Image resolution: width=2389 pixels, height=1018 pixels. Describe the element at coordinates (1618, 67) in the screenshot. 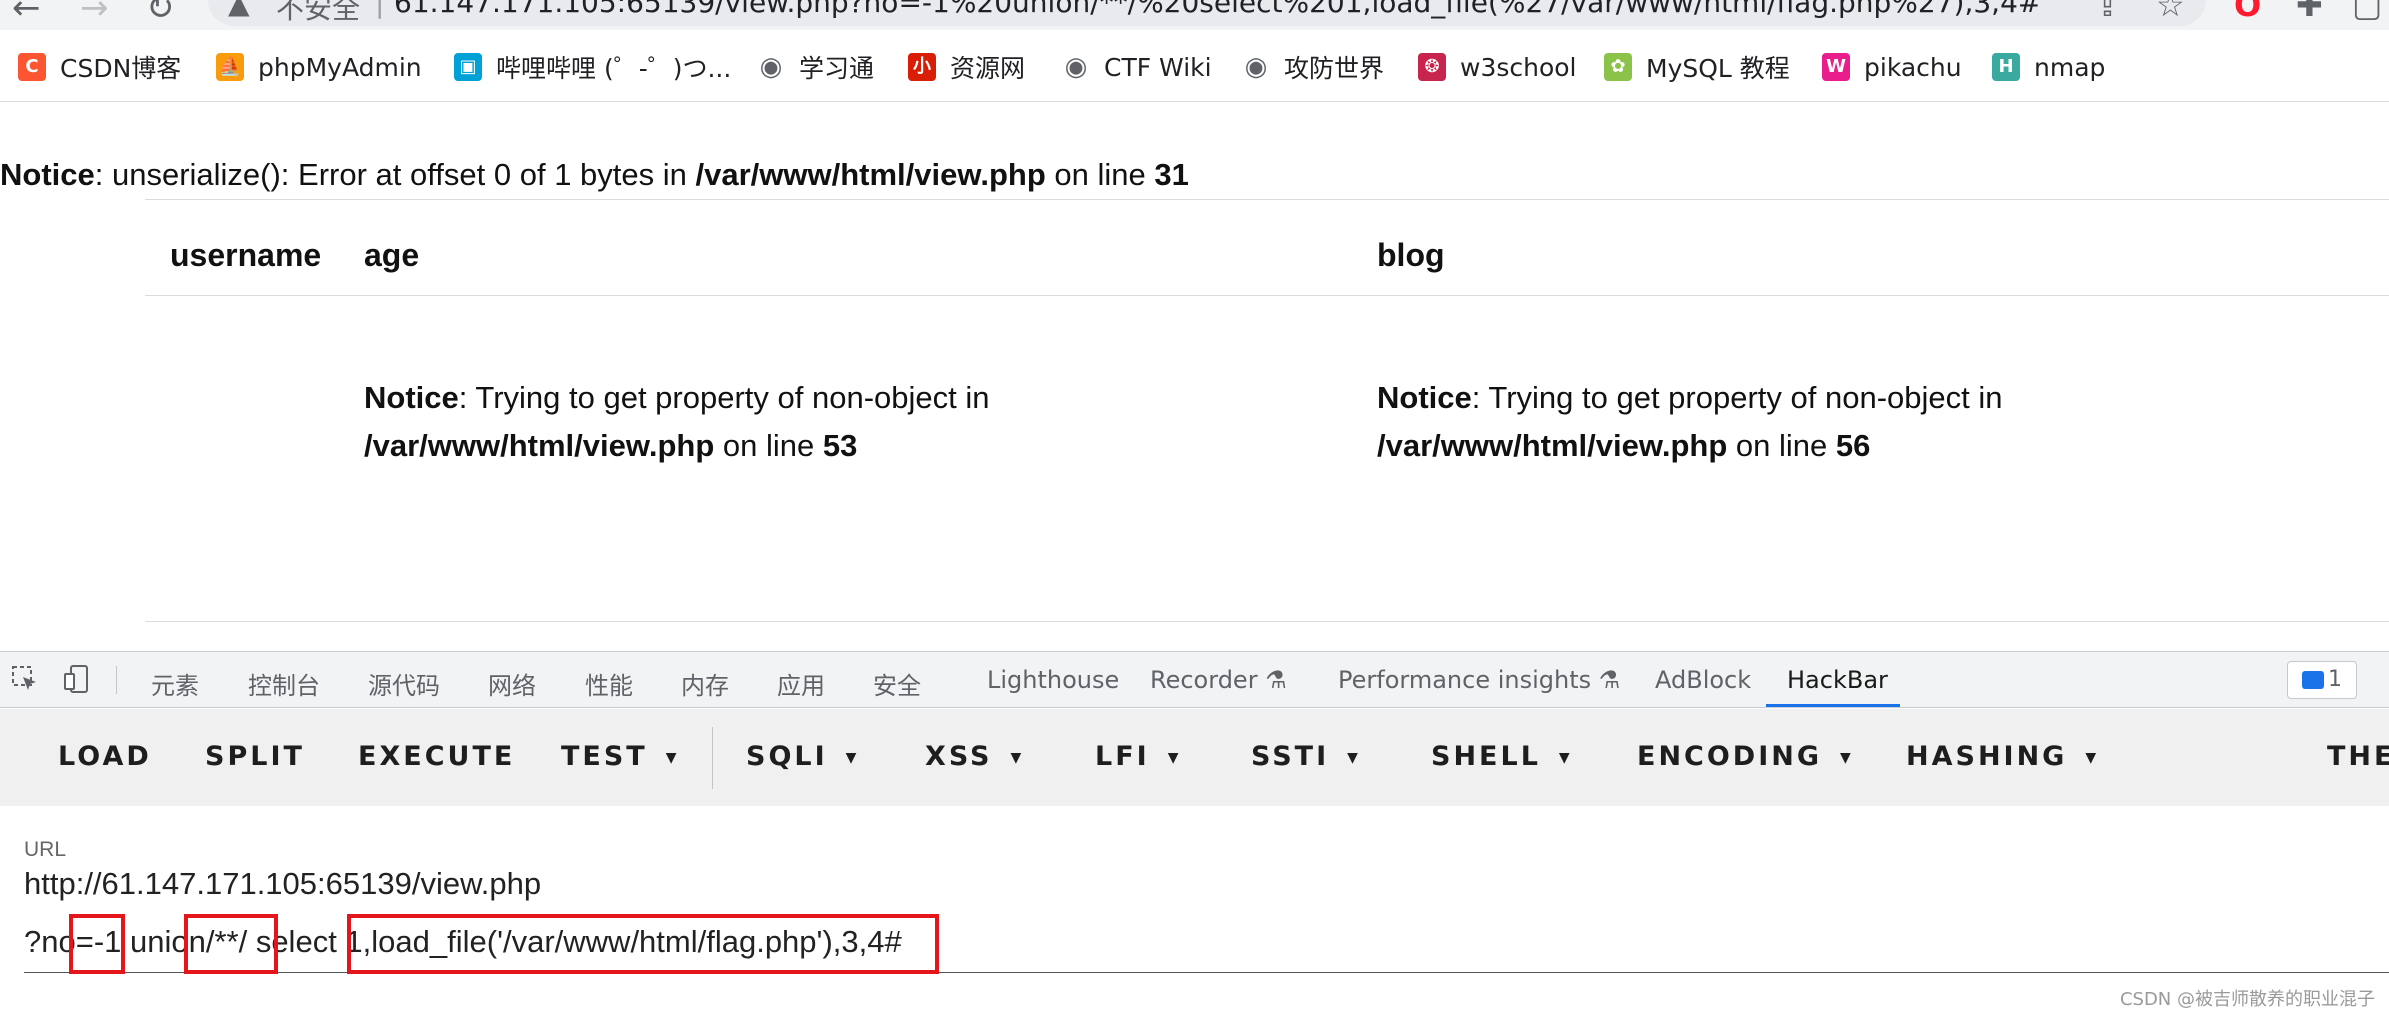

I see `mysql-tutorial-icon: ✿` at that location.